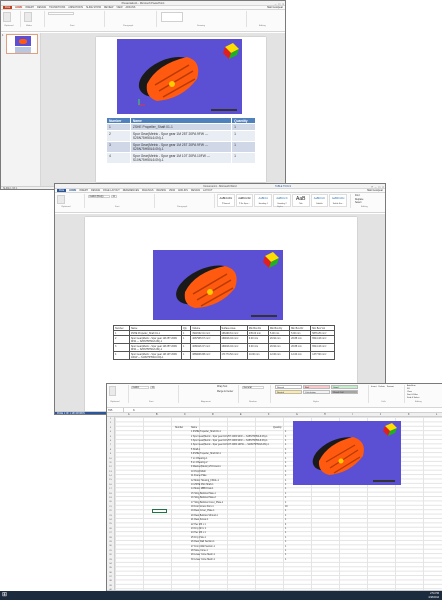 Image resolution: width=442 pixels, height=600 pixels. What do you see at coordinates (93, 7) in the screenshot?
I see `tab-slide-show: SLIDE SHOW` at bounding box center [93, 7].